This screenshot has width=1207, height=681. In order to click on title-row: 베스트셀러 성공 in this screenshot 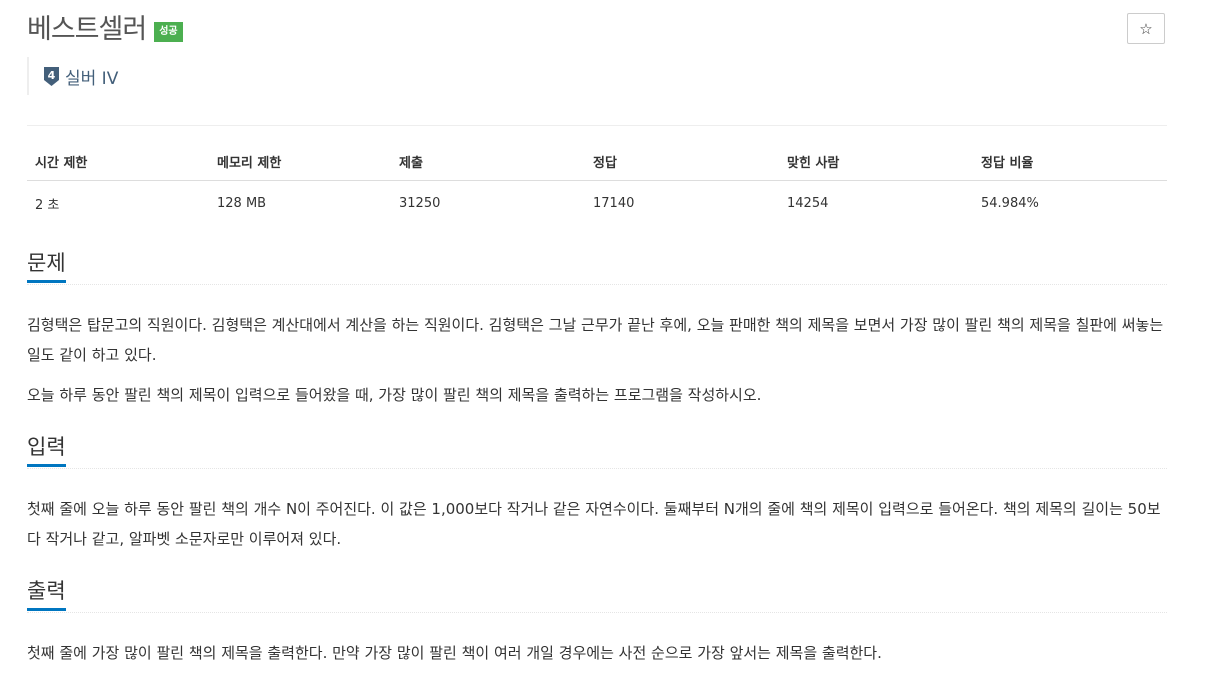, I will do `click(105, 30)`.